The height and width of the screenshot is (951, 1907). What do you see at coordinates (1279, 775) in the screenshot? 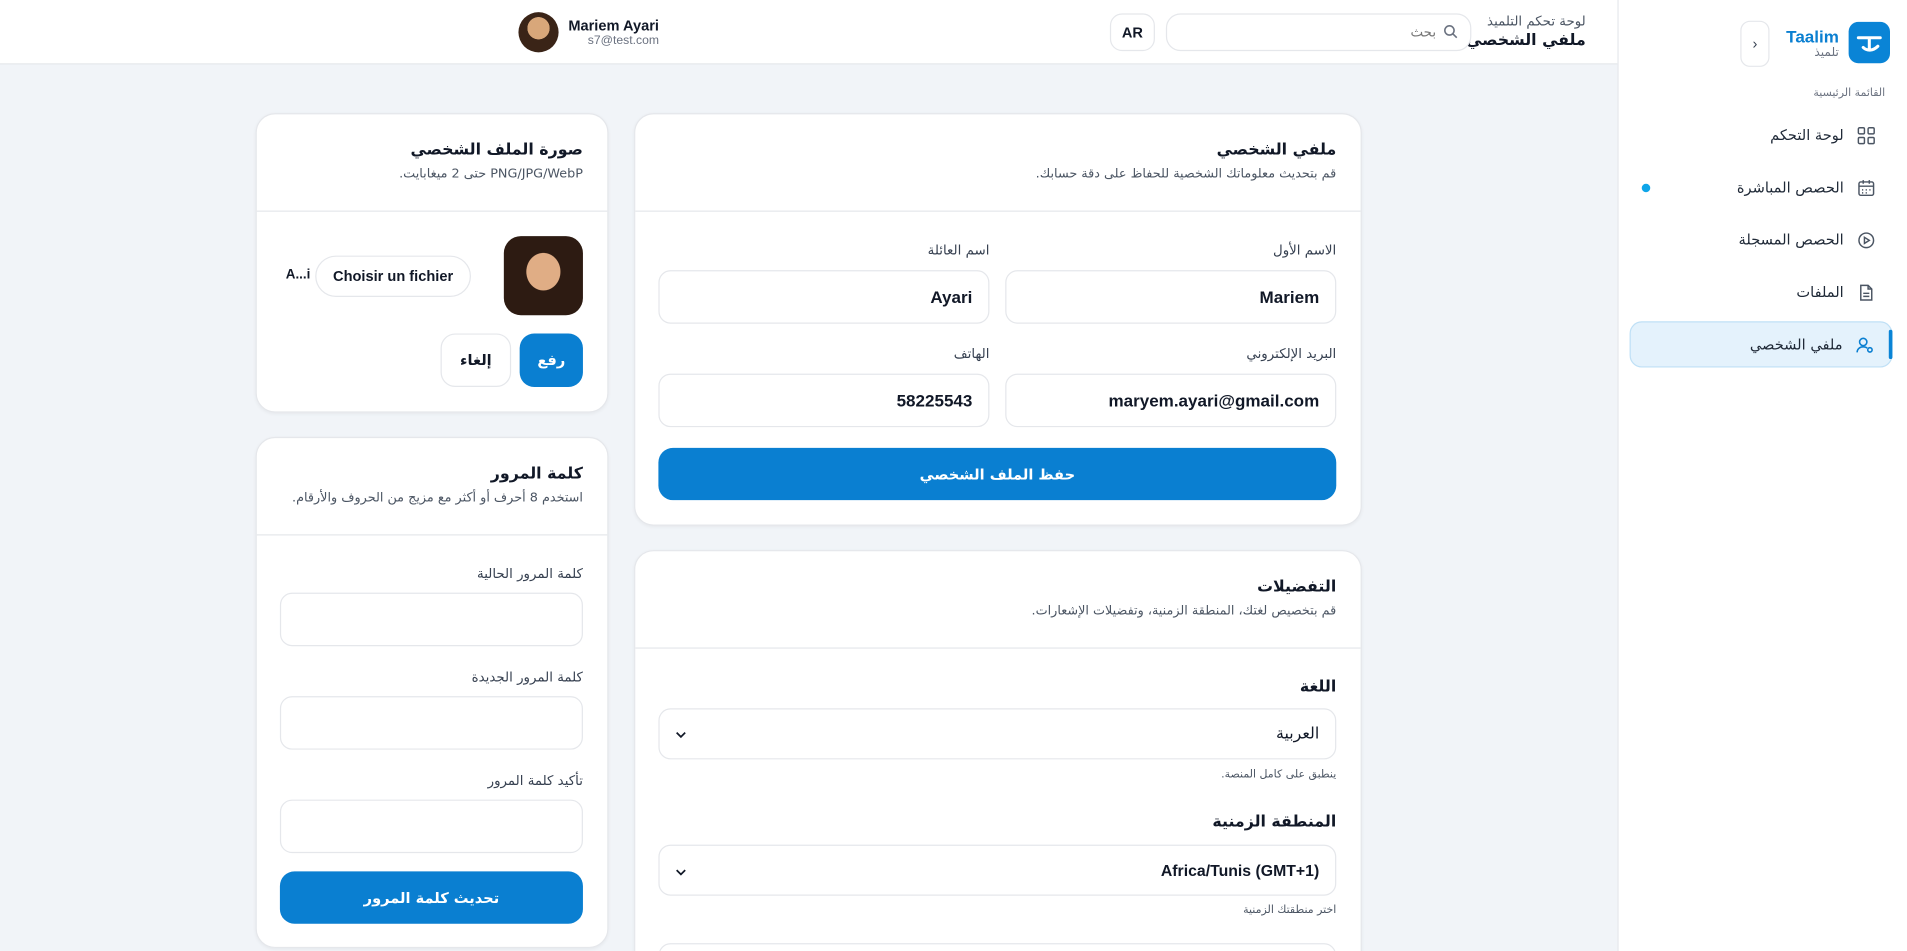
I see `language-hint: ينطبق على كامل المنصة.` at bounding box center [1279, 775].